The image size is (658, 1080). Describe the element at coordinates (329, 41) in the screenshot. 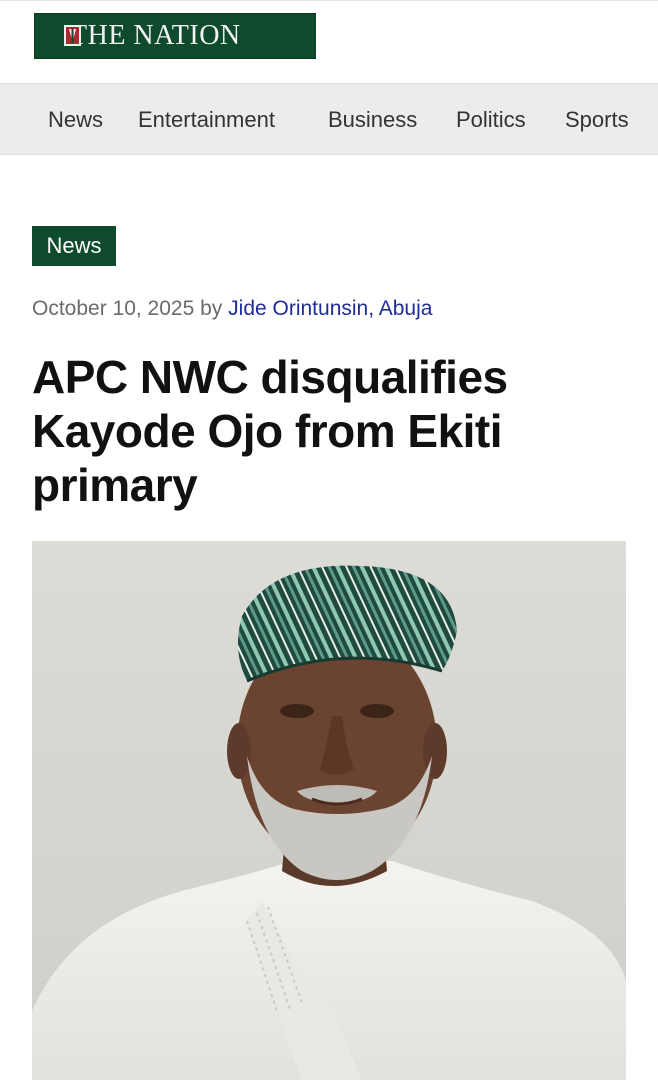

I see `site-header: THE NATION` at that location.